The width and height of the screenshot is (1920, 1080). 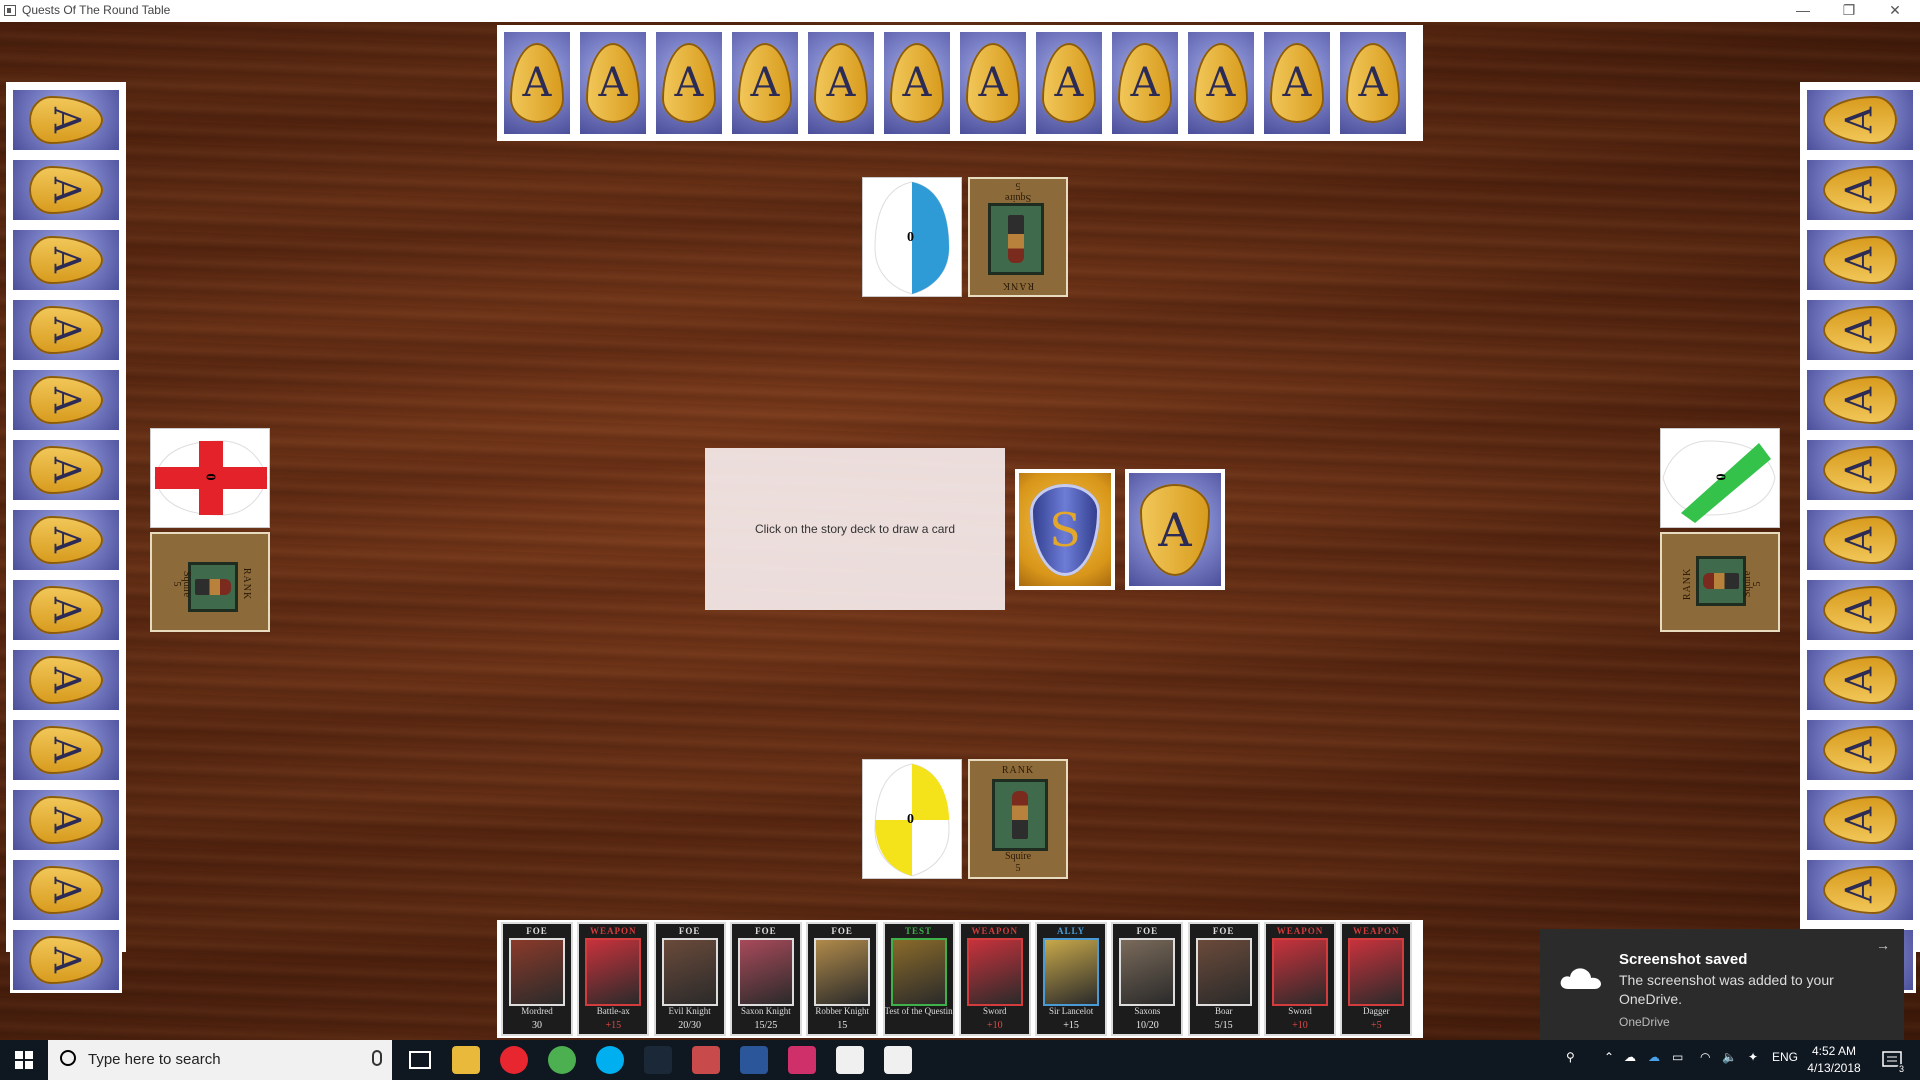 What do you see at coordinates (1683, 959) in the screenshot?
I see `toast-title: Screenshot saved` at bounding box center [1683, 959].